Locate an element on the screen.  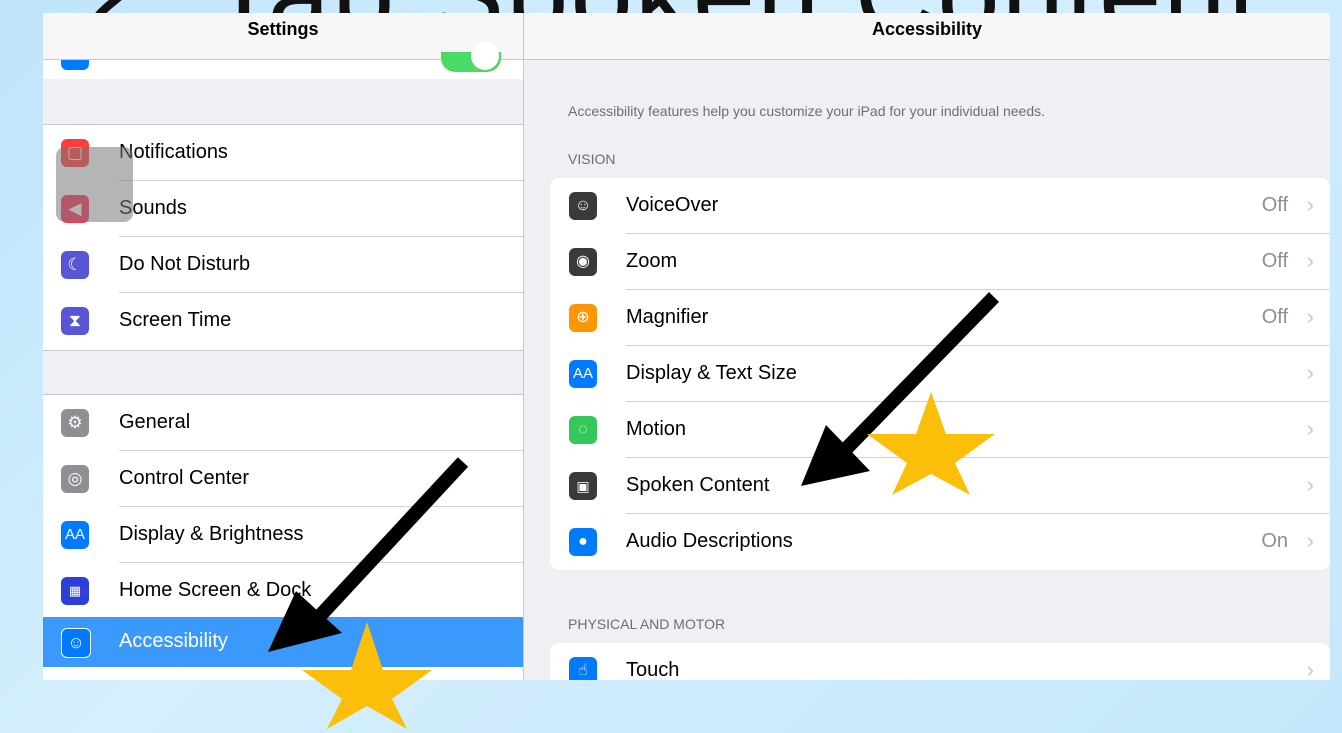
sidebar-item-accessibility: ☺ Accessibility is located at coordinates (283, 642).